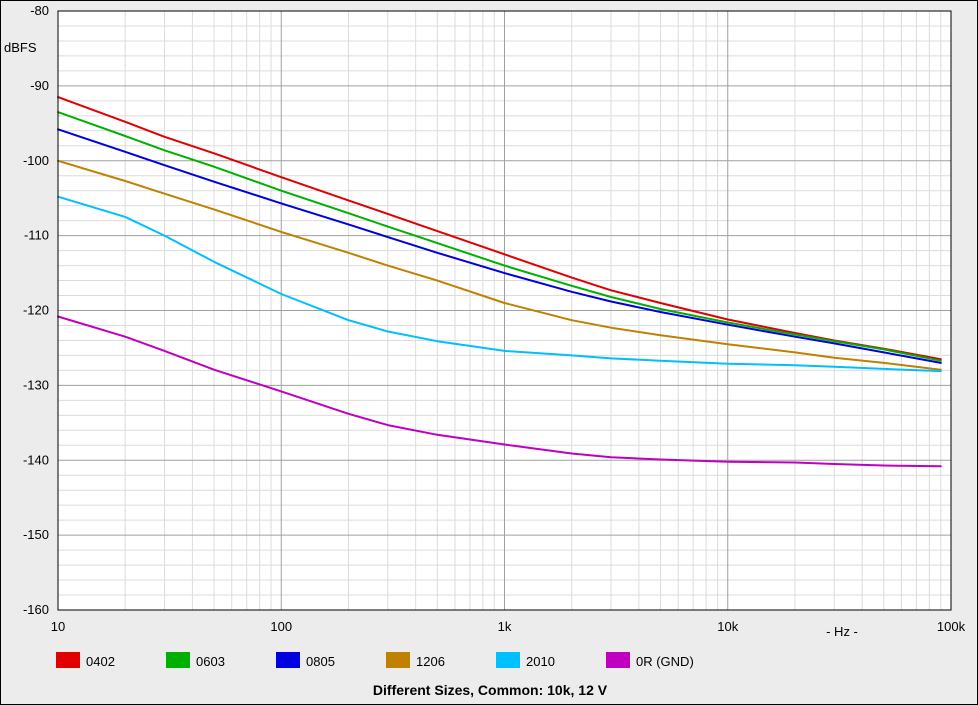 This screenshot has width=978, height=705. I want to click on y-tick-label: -130, so click(36, 384).